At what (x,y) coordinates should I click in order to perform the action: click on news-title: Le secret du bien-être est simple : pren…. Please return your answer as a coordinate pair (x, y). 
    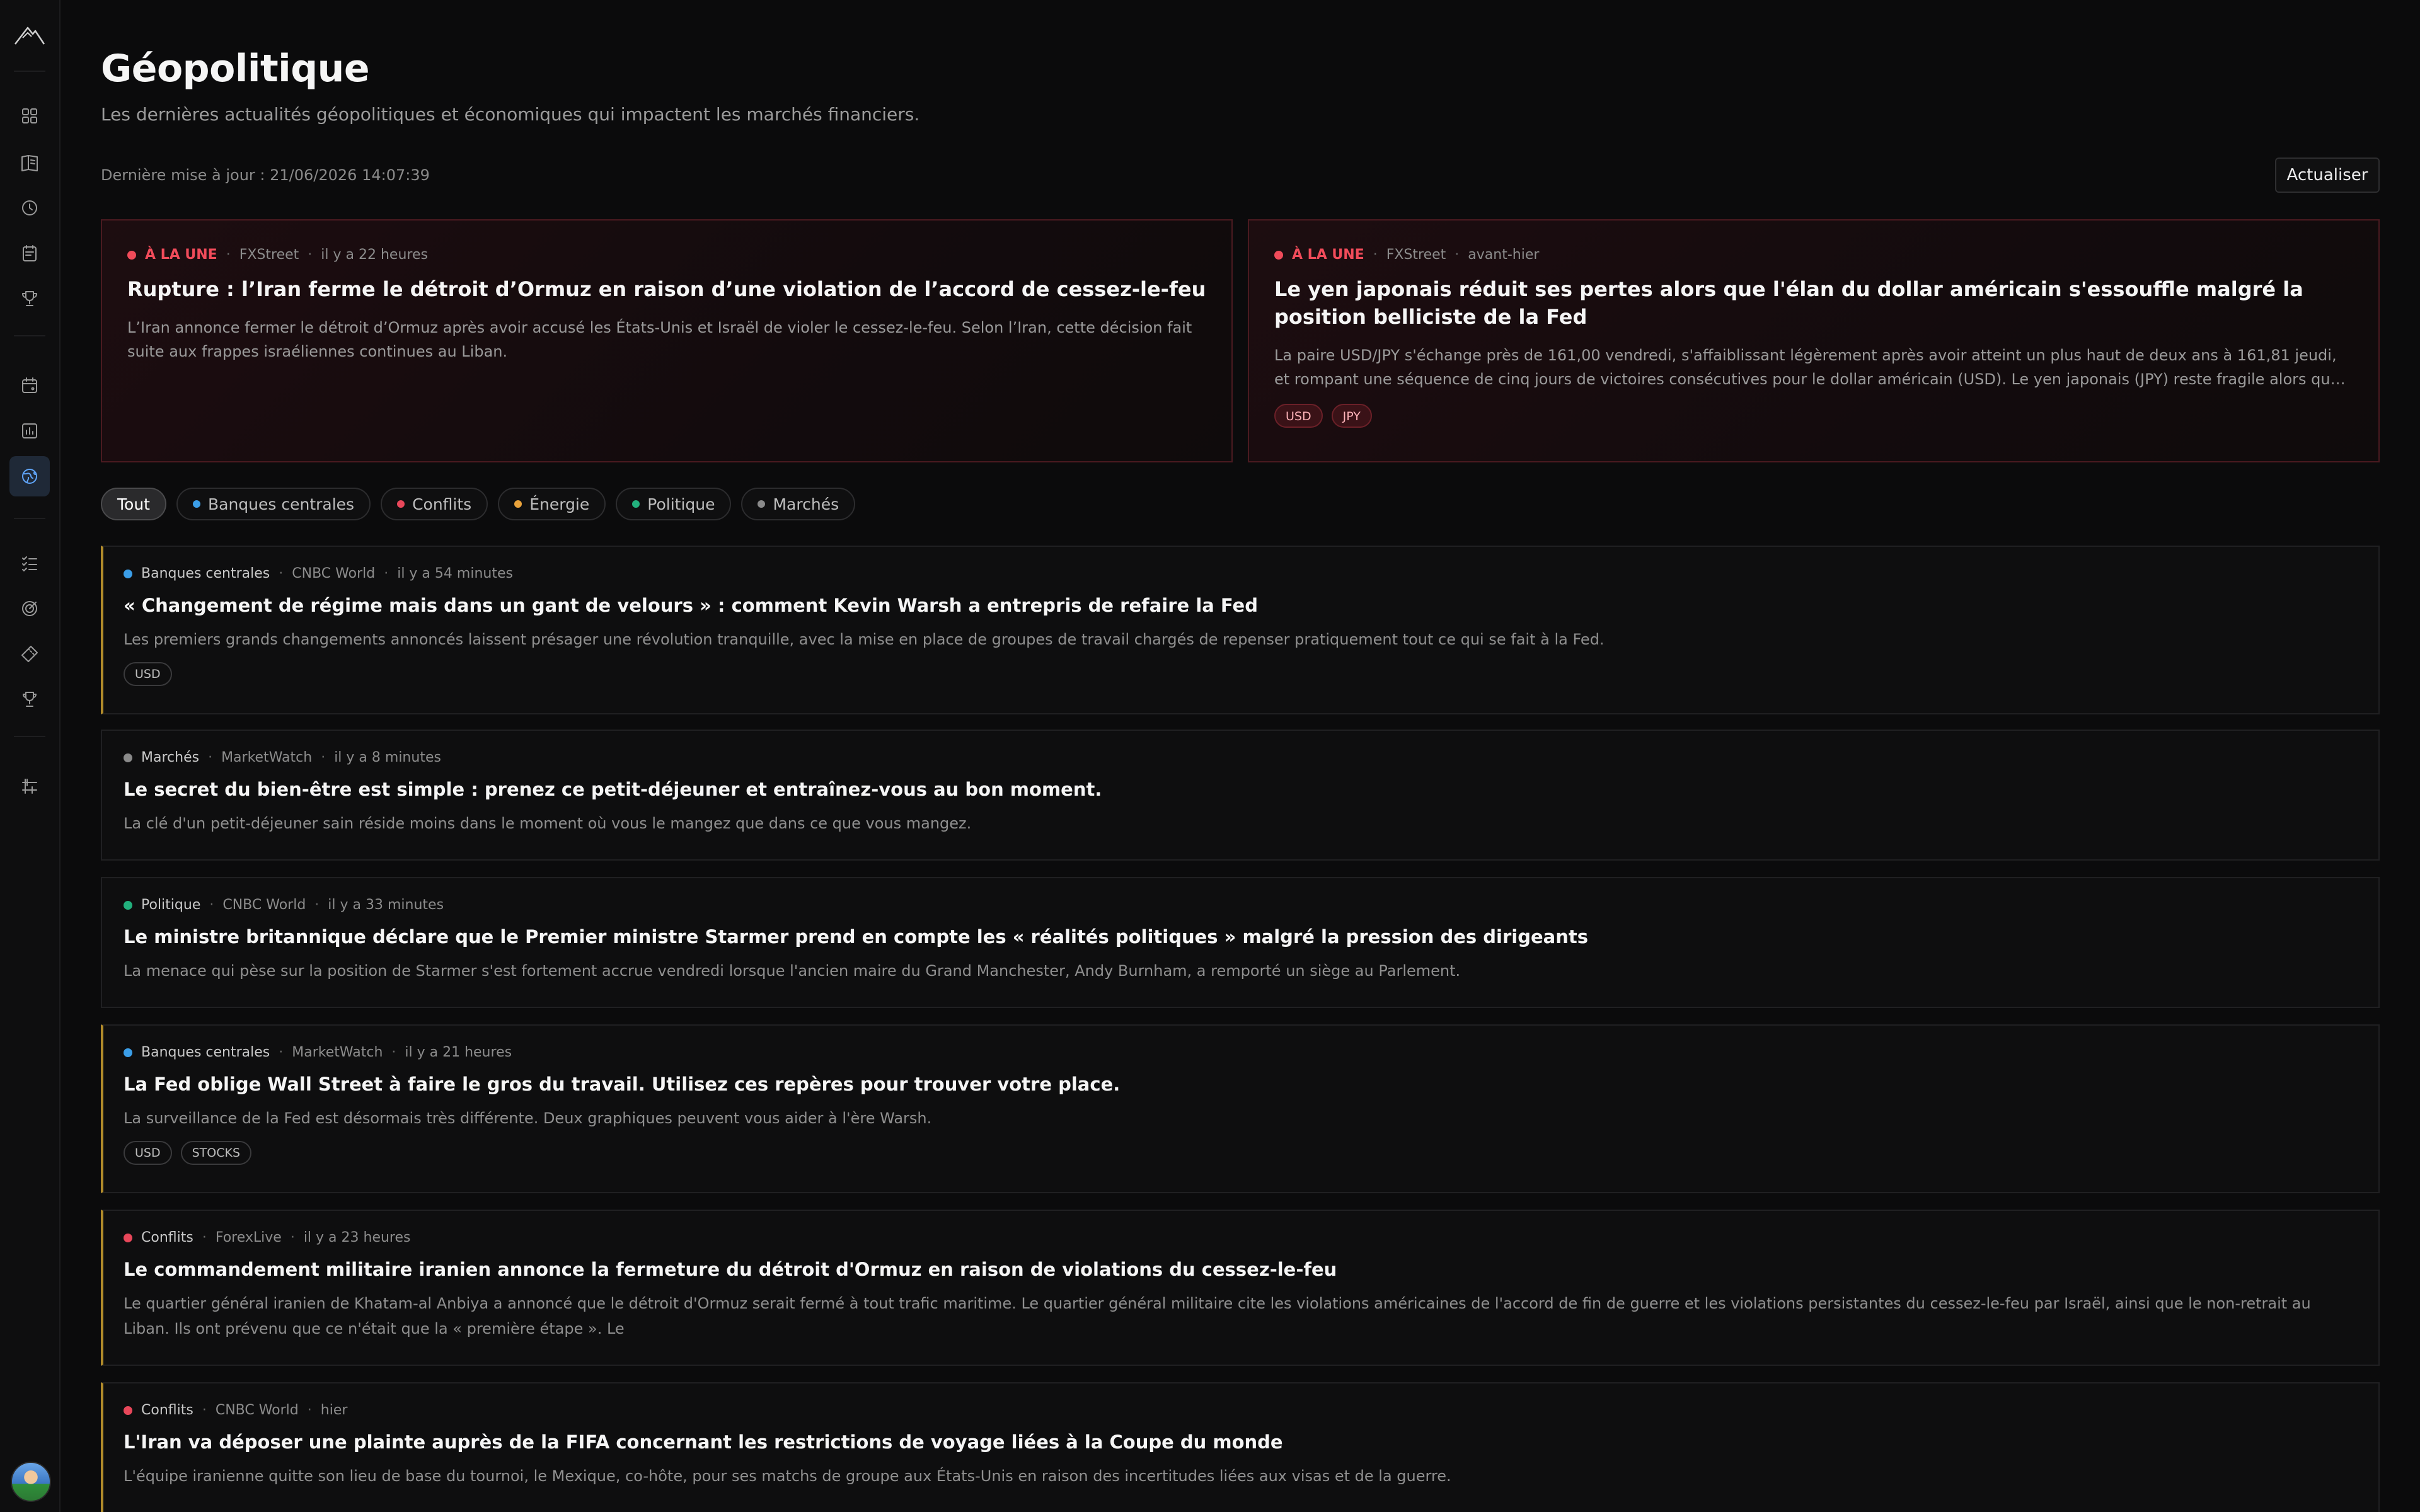
    Looking at the image, I should click on (1241, 789).